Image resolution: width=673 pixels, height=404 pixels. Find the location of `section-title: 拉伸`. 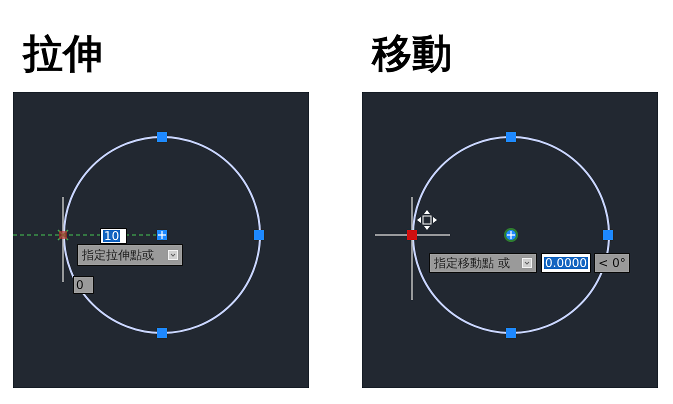

section-title: 拉伸 is located at coordinates (62, 52).